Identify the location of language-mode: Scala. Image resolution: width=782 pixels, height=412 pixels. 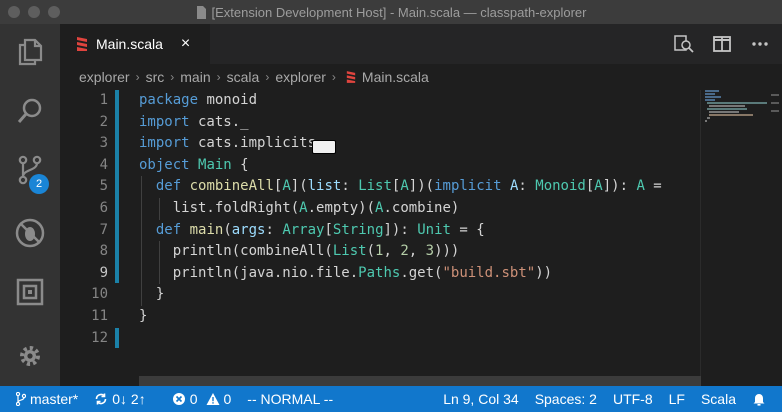
(718, 399).